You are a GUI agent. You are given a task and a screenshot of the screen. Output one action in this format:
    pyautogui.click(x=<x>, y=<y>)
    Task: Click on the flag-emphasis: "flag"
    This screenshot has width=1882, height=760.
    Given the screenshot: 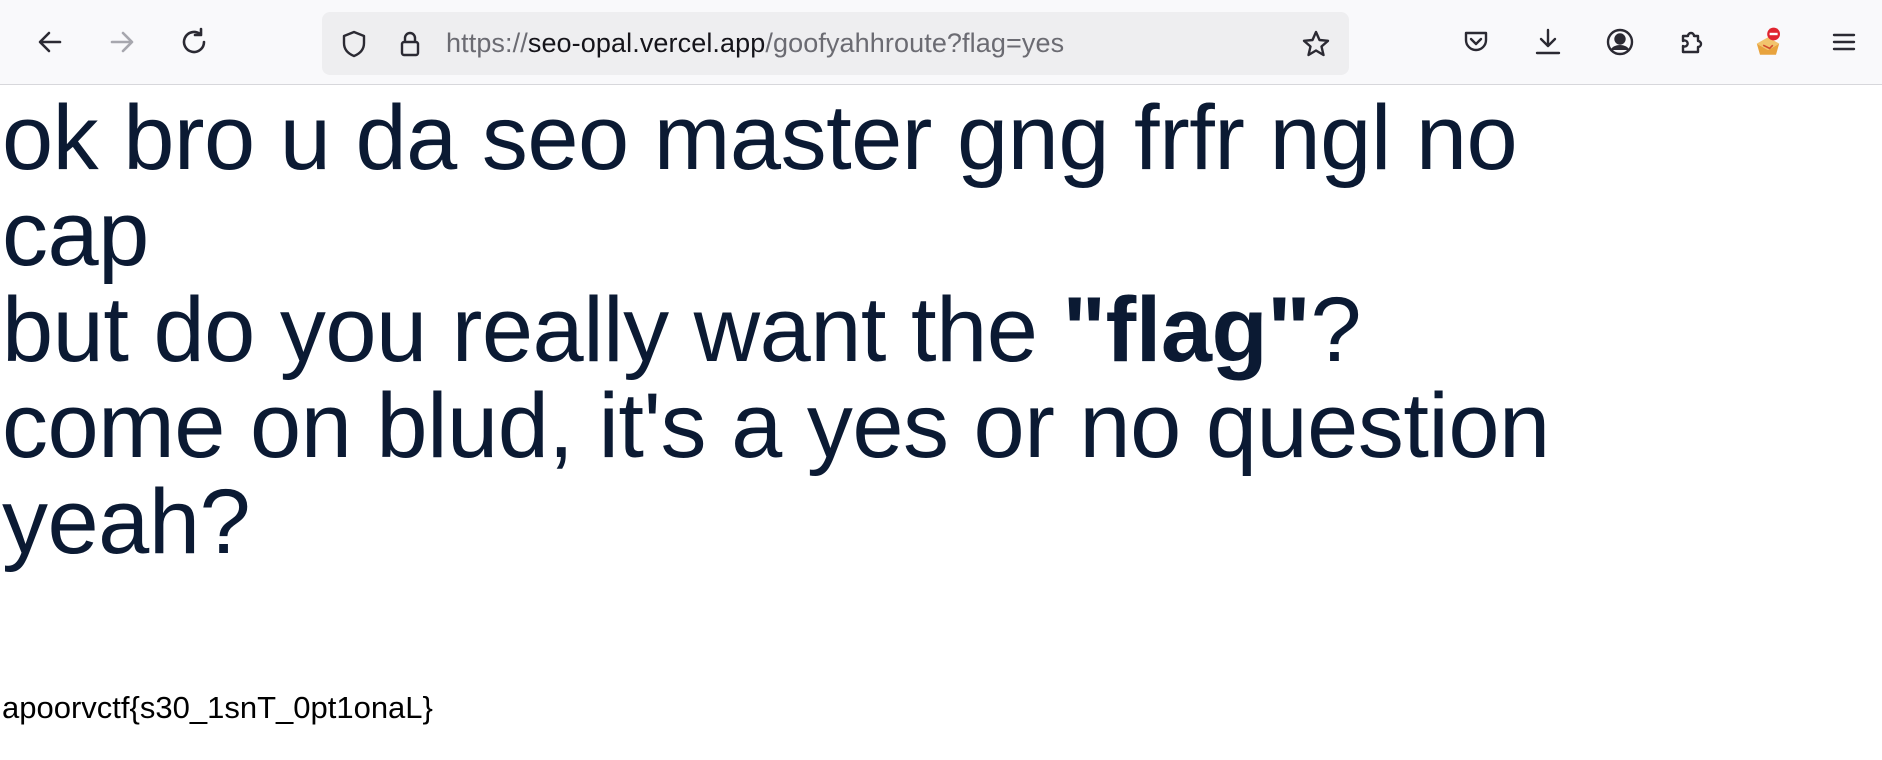 What is the action you would take?
    pyautogui.click(x=1186, y=330)
    